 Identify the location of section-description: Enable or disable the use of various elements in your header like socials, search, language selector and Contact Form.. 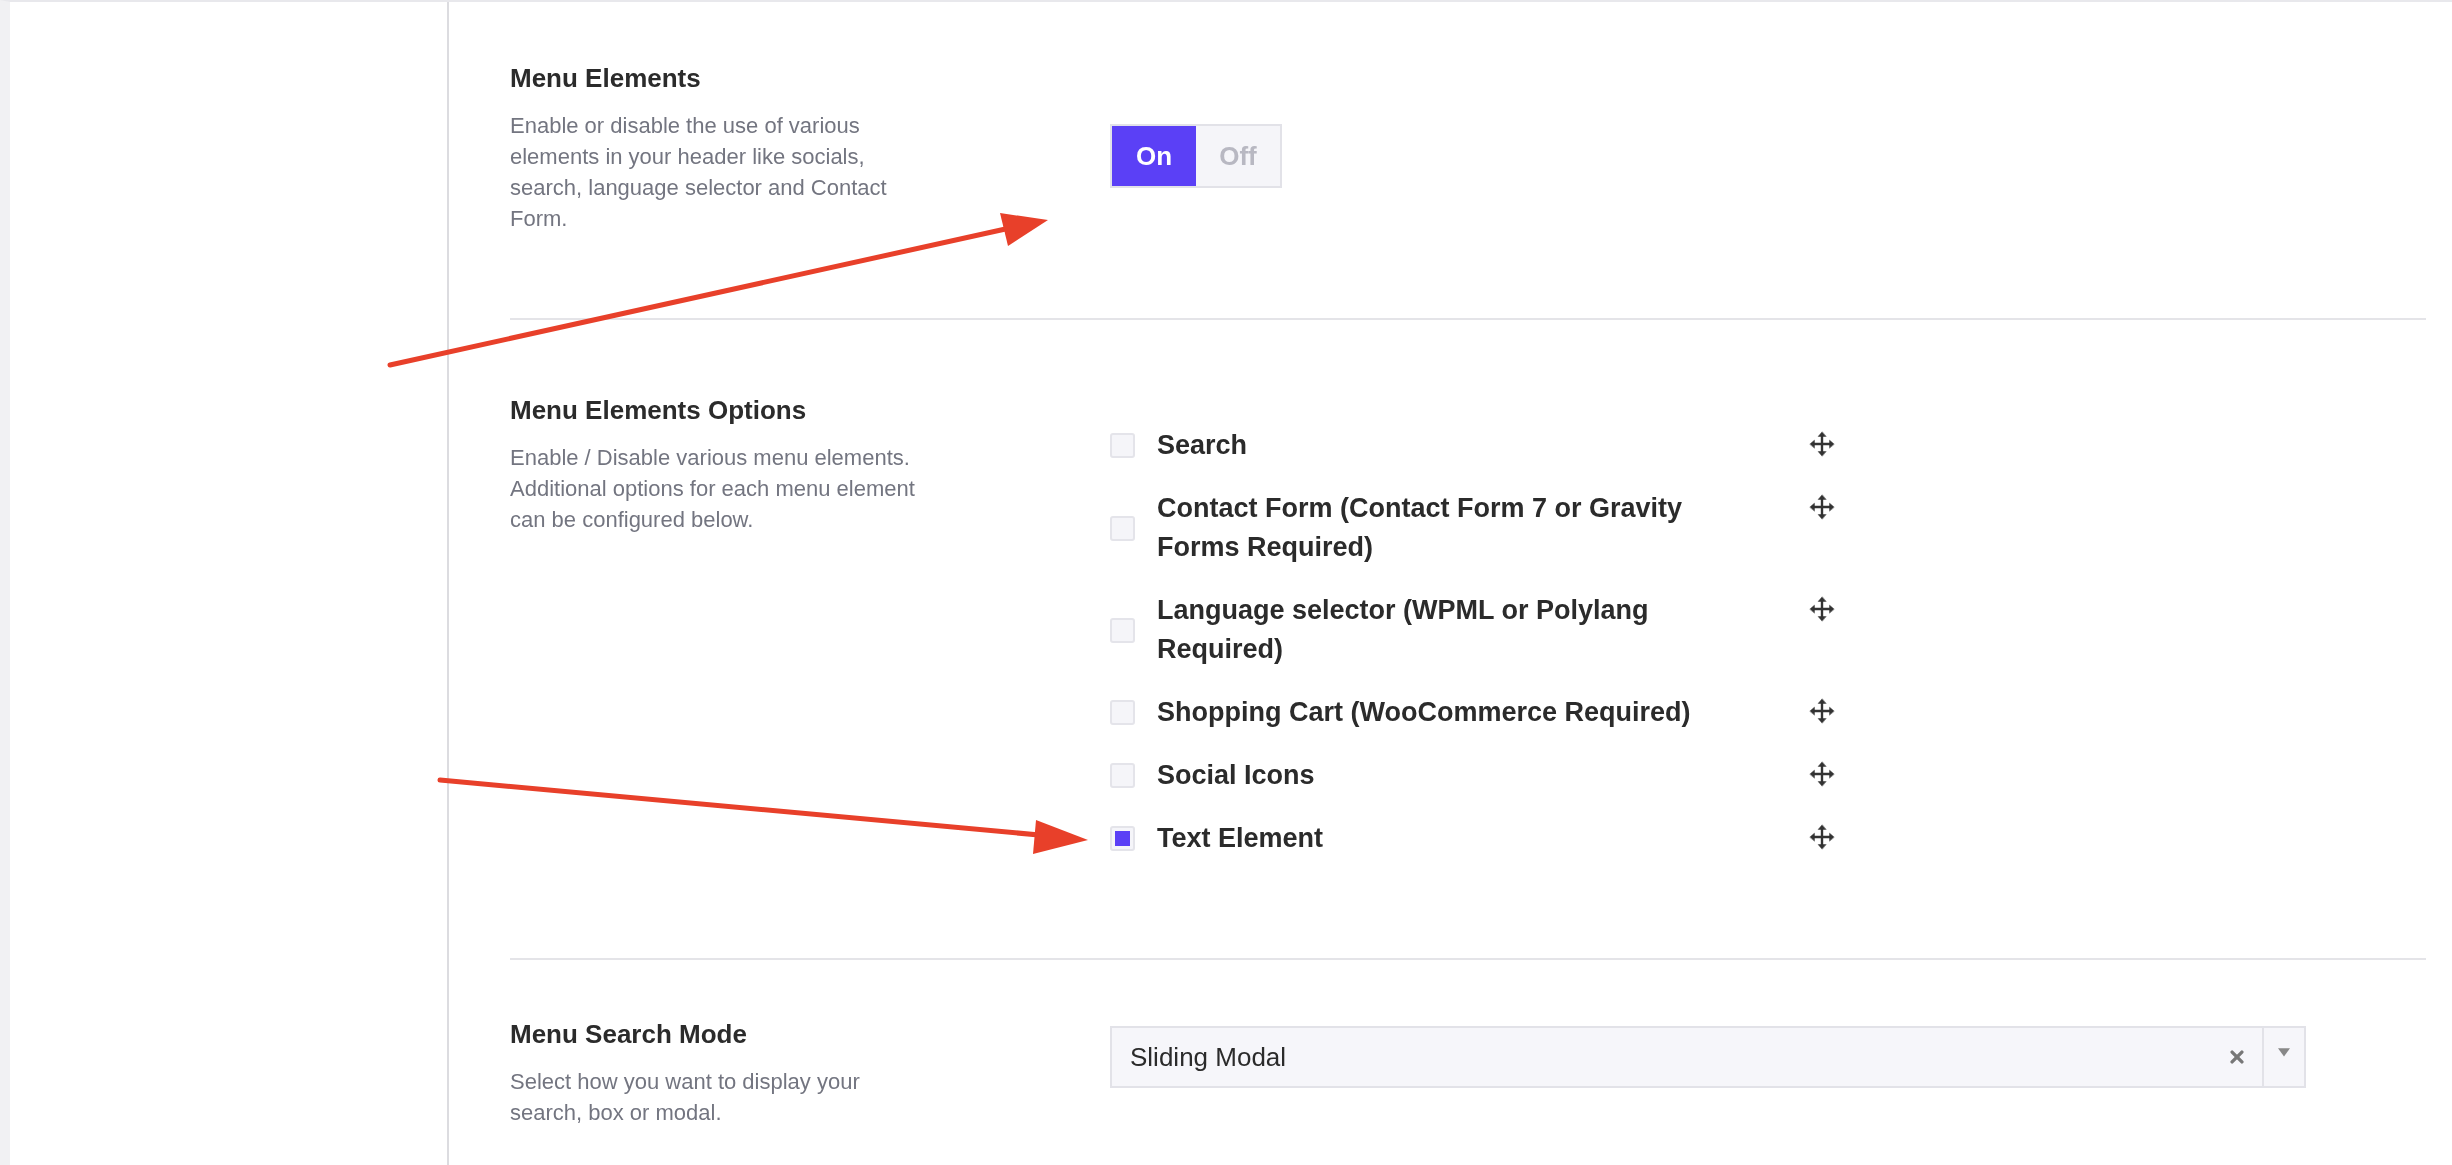
(699, 172).